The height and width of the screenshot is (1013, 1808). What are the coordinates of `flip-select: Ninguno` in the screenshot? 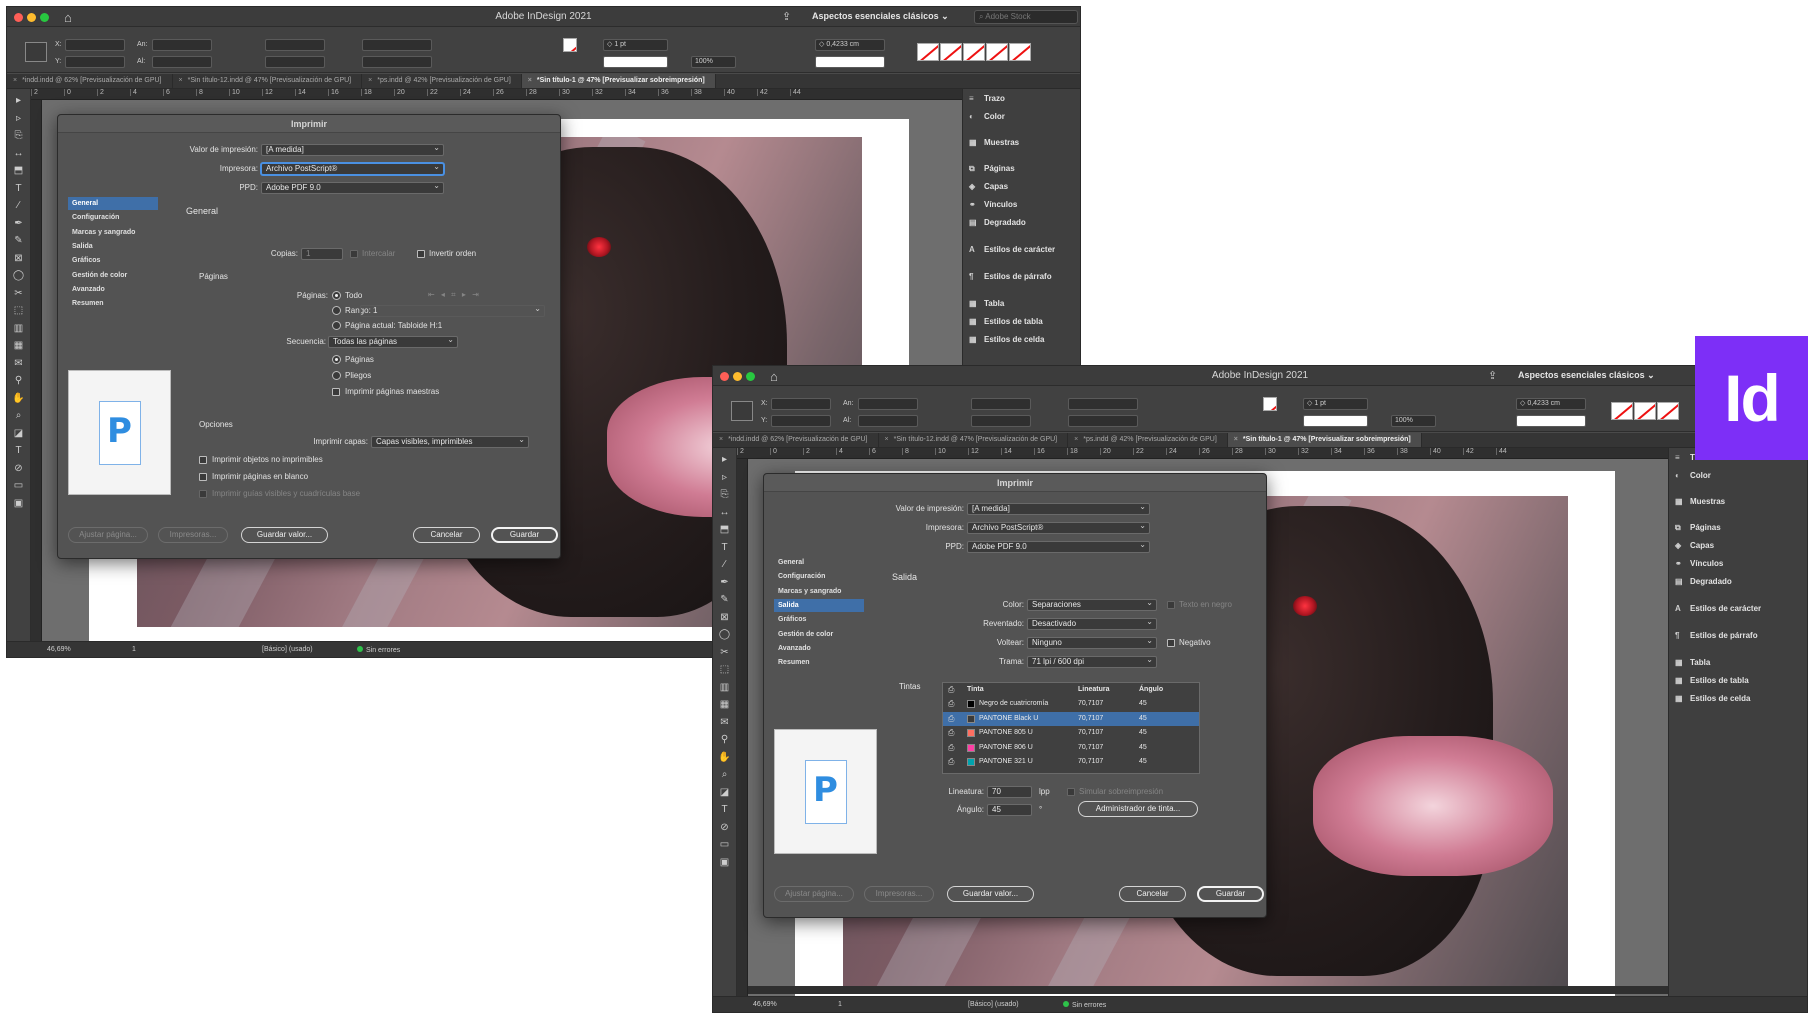 It's located at (1092, 643).